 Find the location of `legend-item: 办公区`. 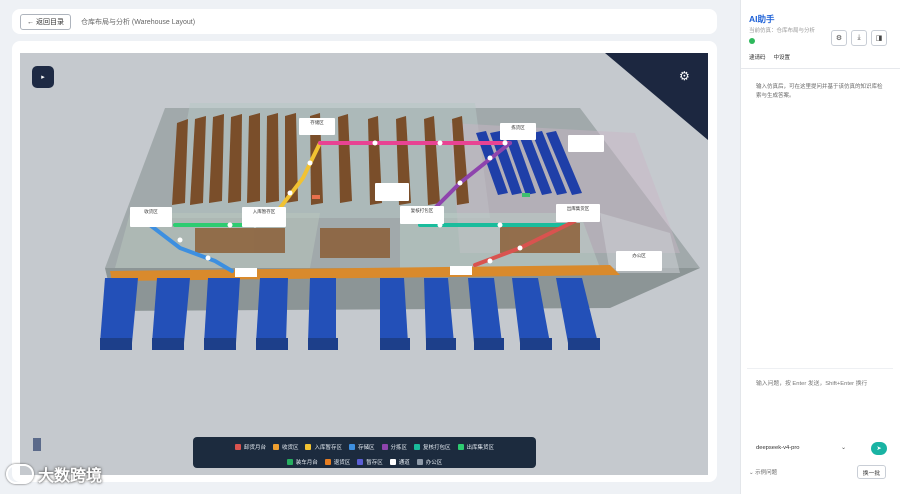

legend-item: 办公区 is located at coordinates (429, 462).